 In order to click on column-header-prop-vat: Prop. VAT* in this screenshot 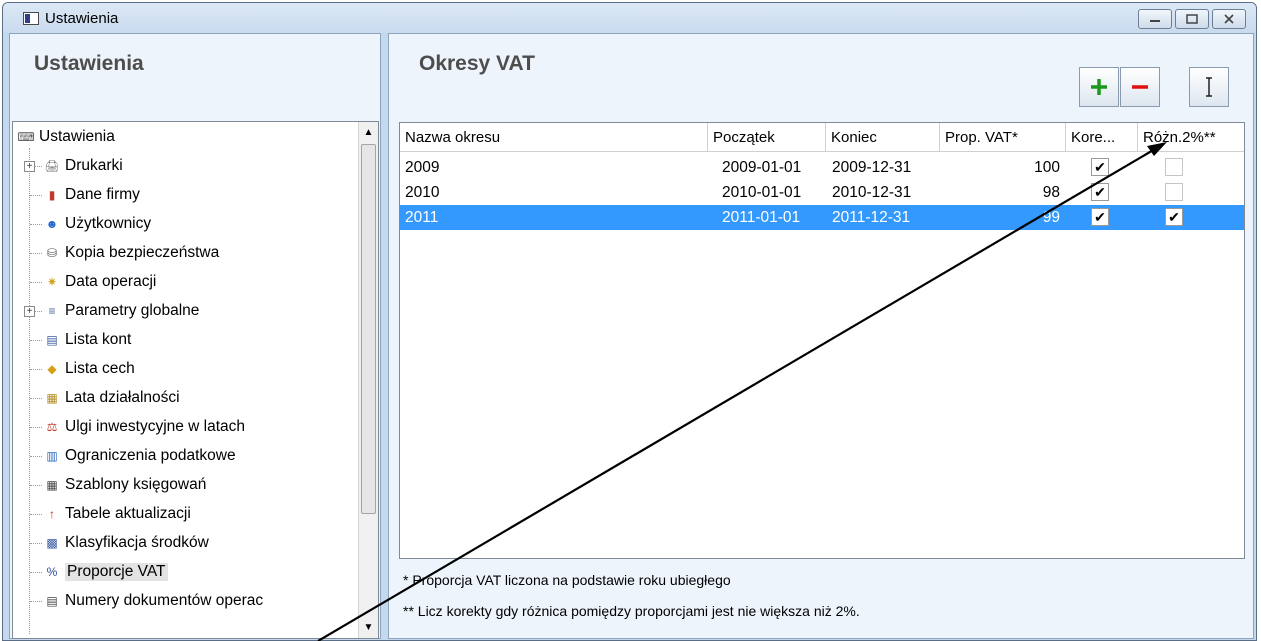, I will do `click(1003, 137)`.